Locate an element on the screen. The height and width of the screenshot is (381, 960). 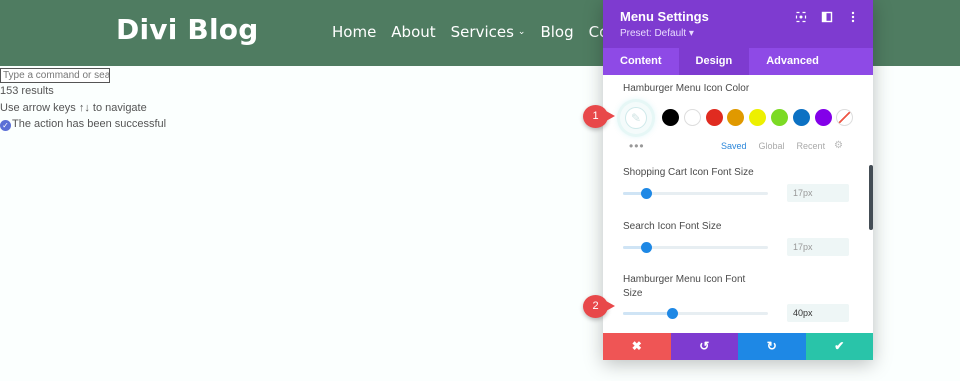
nav-item-home: Home is located at coordinates (354, 32).